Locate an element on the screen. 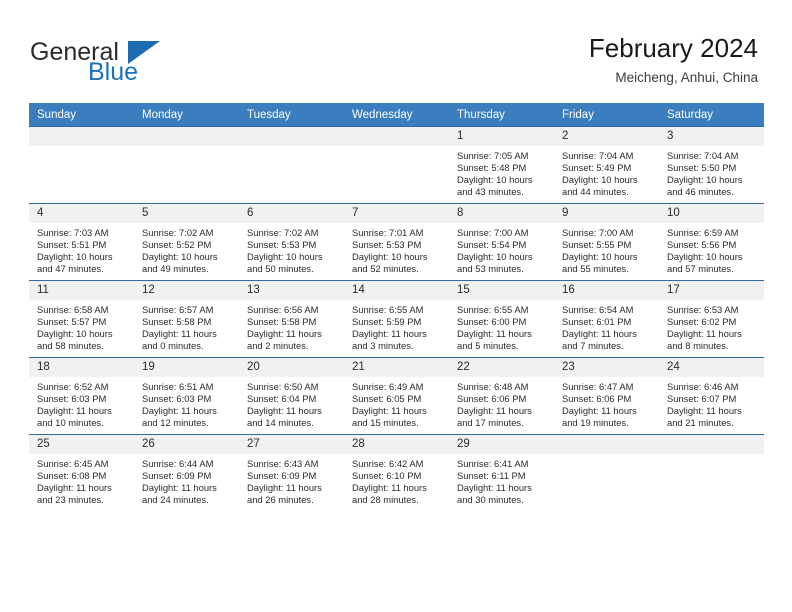  sunset-text: Sunset: 6:03 PM is located at coordinates (72, 399).